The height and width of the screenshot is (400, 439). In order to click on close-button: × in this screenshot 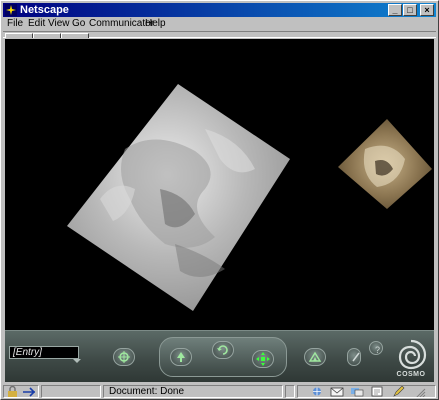, I will do `click(427, 10)`.